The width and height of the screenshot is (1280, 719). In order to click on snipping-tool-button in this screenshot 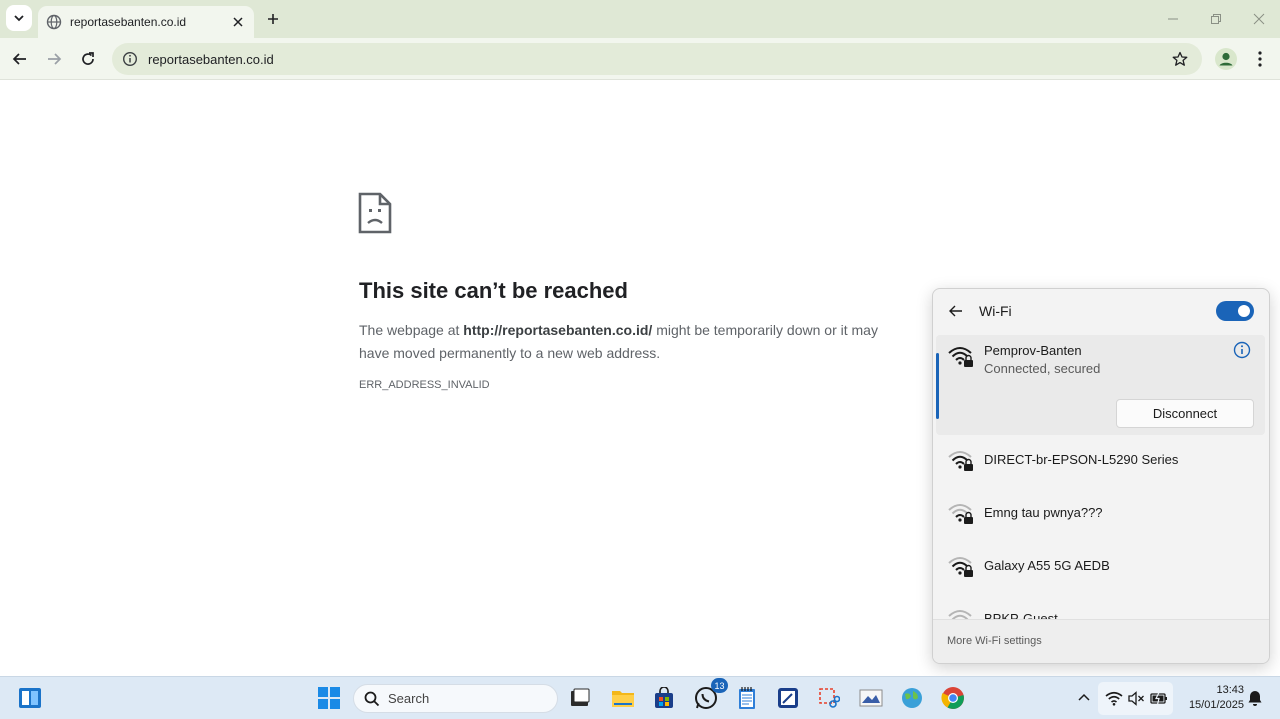, I will do `click(829, 698)`.